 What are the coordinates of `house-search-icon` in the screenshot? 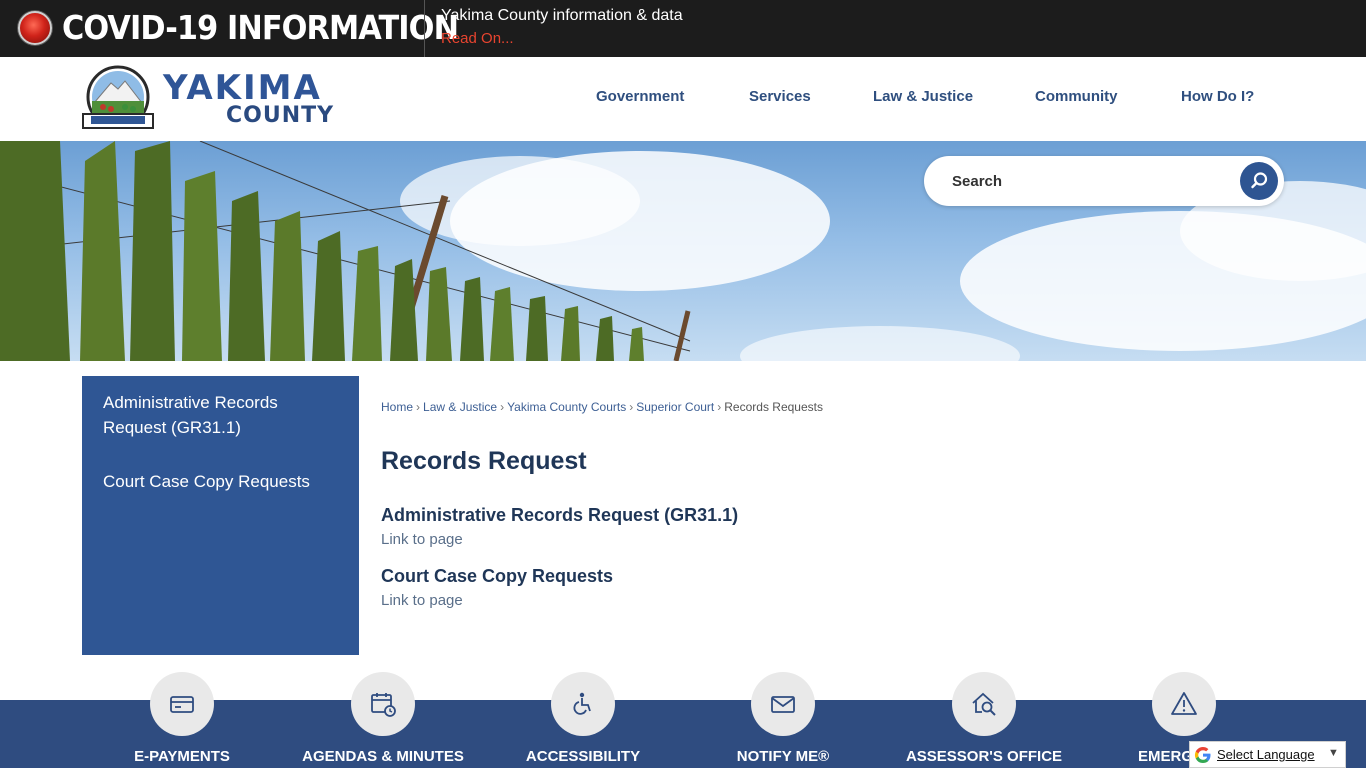 It's located at (984, 704).